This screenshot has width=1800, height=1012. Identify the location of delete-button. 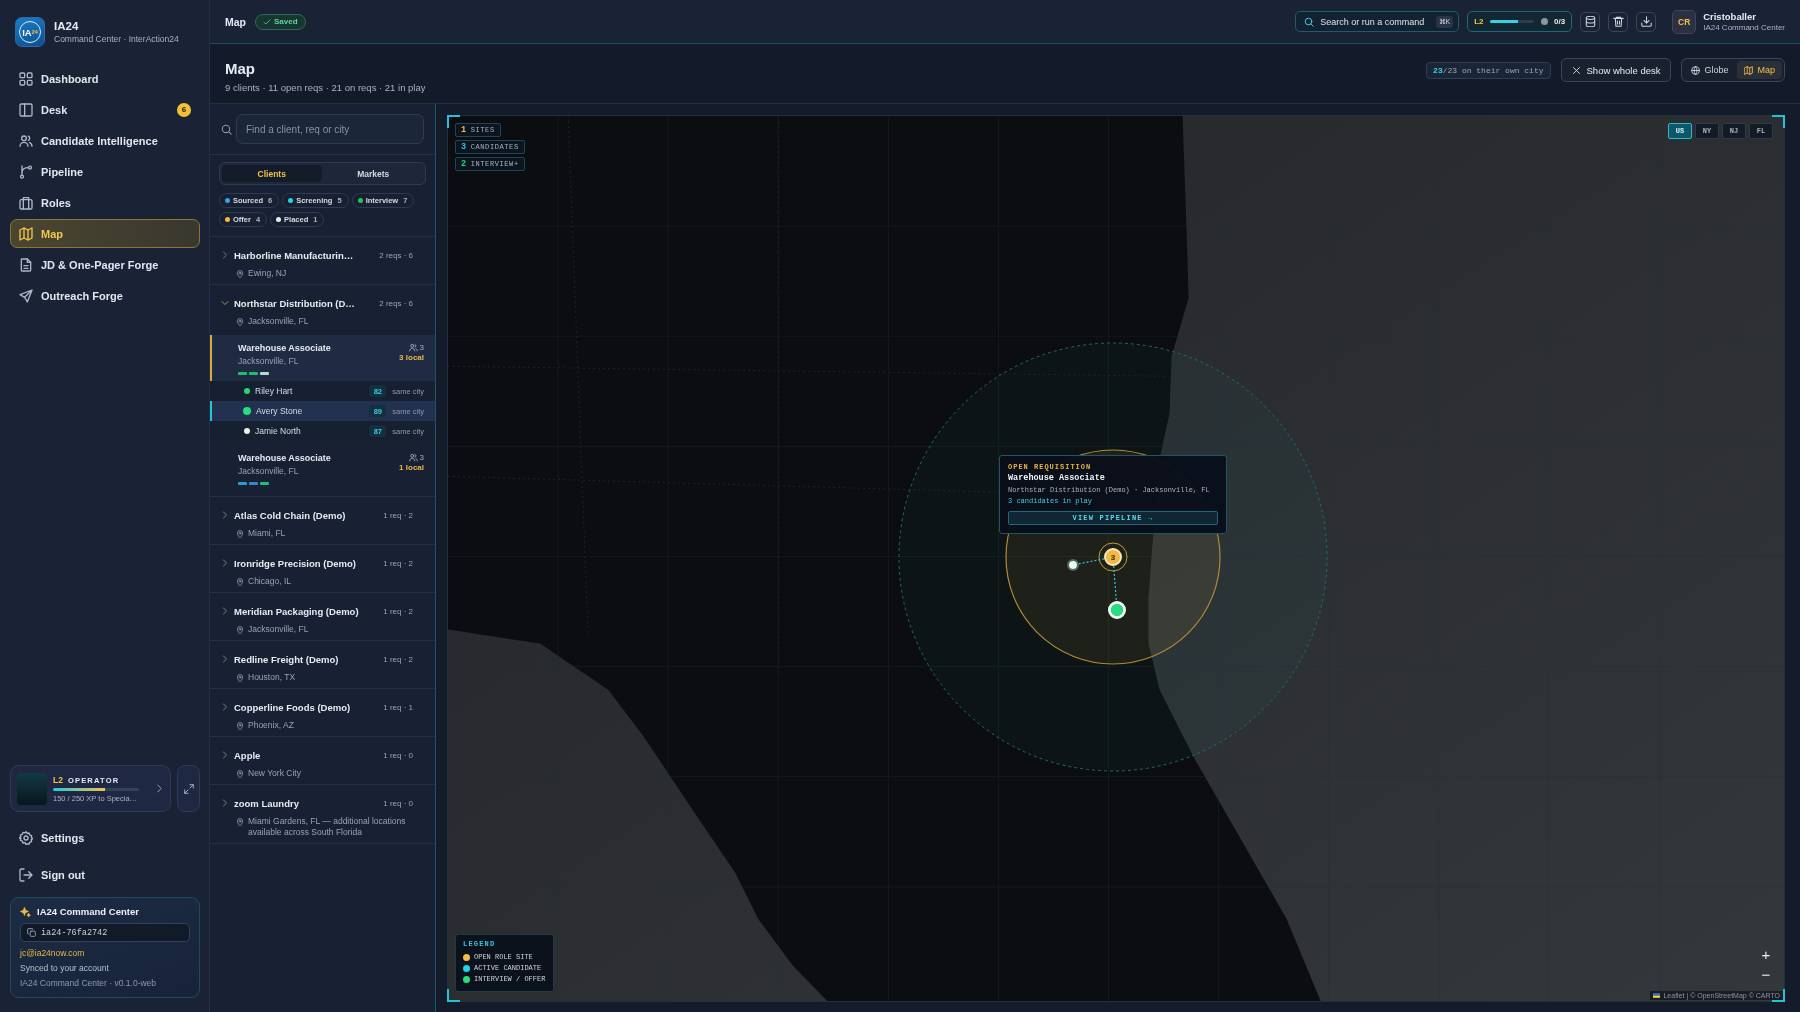
(1618, 21).